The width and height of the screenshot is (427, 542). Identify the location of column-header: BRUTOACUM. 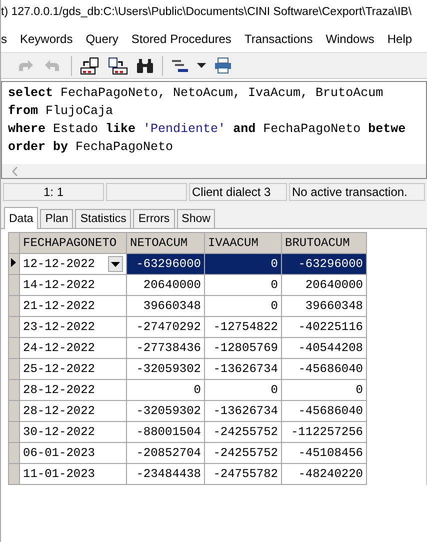
(324, 243).